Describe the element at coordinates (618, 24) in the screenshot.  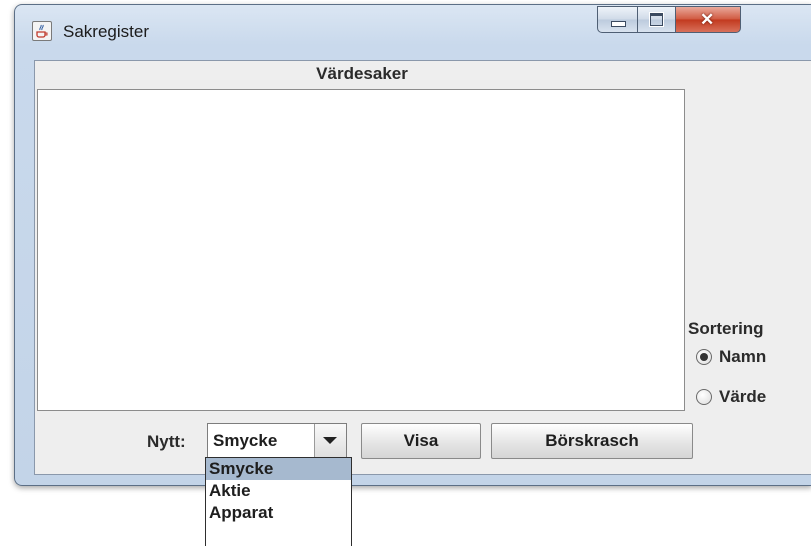
I see `minimize-icon` at that location.